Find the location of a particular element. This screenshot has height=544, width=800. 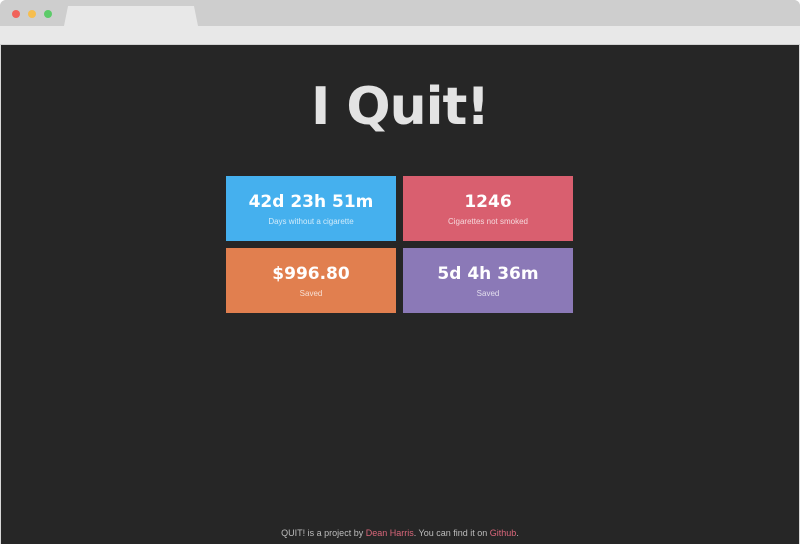

page-title: I Quit! is located at coordinates (400, 107).